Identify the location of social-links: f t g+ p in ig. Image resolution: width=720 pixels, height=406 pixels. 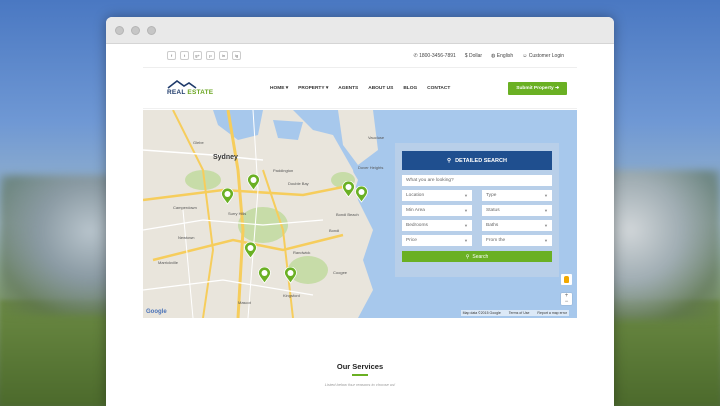
(204, 55).